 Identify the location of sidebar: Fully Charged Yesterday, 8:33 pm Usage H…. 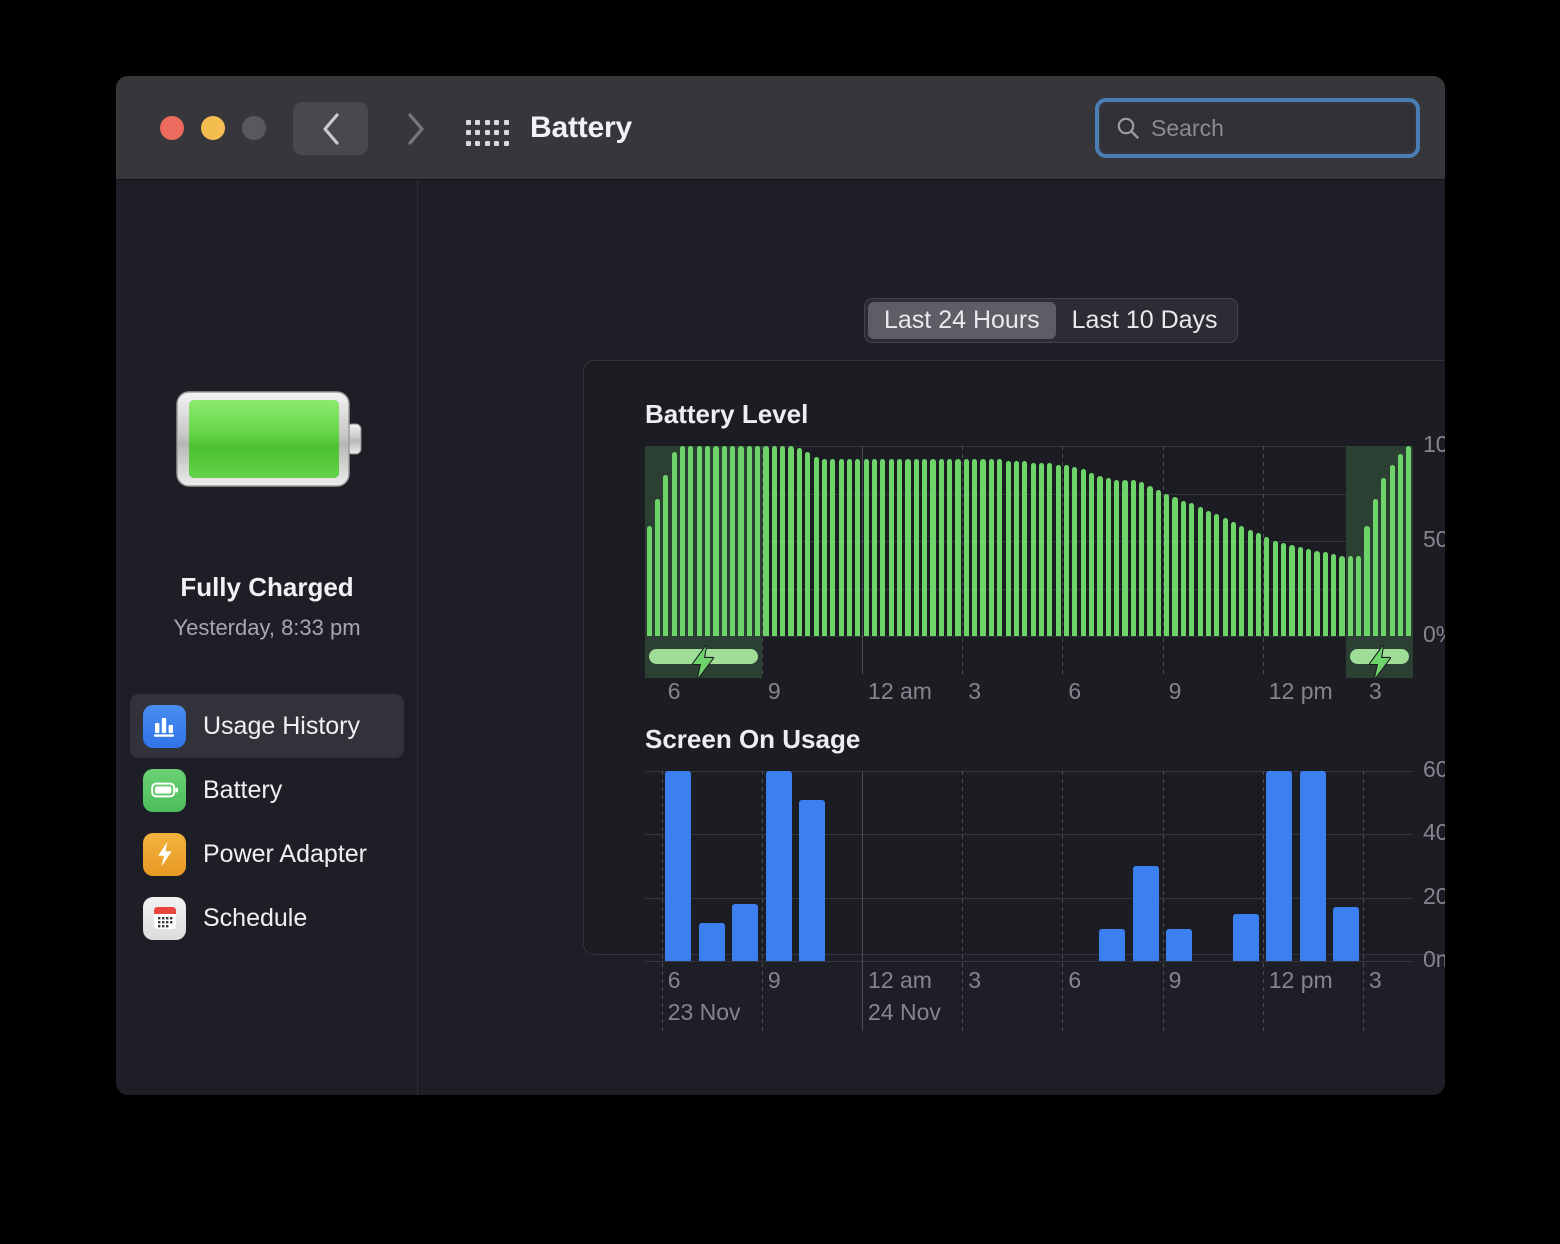
(267, 637).